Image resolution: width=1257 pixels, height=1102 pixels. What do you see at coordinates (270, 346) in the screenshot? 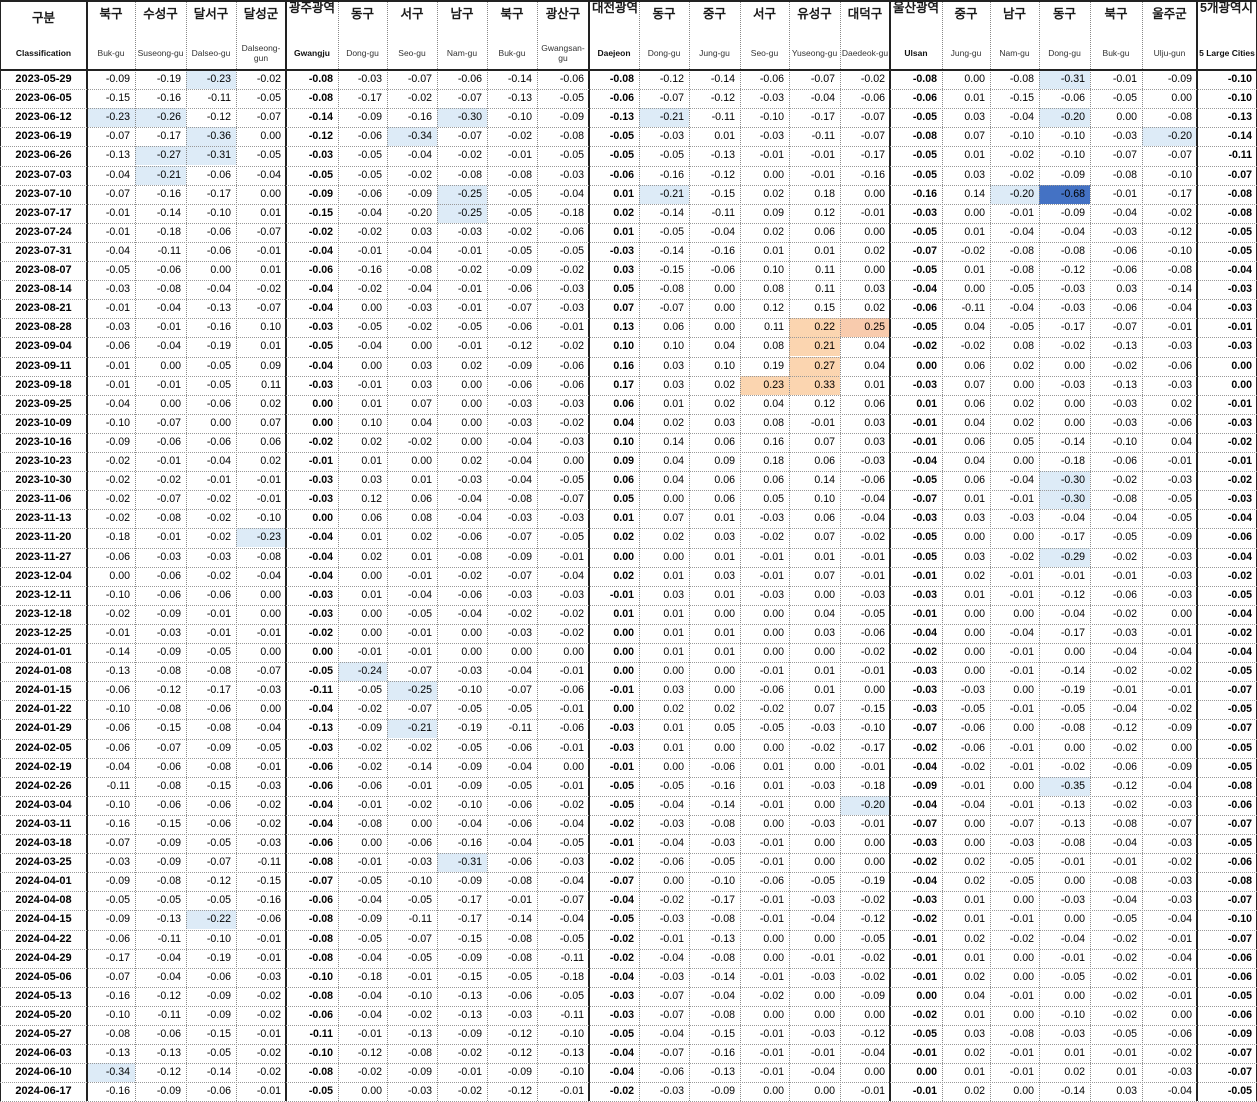
I see `table-cell: 0.01` at bounding box center [270, 346].